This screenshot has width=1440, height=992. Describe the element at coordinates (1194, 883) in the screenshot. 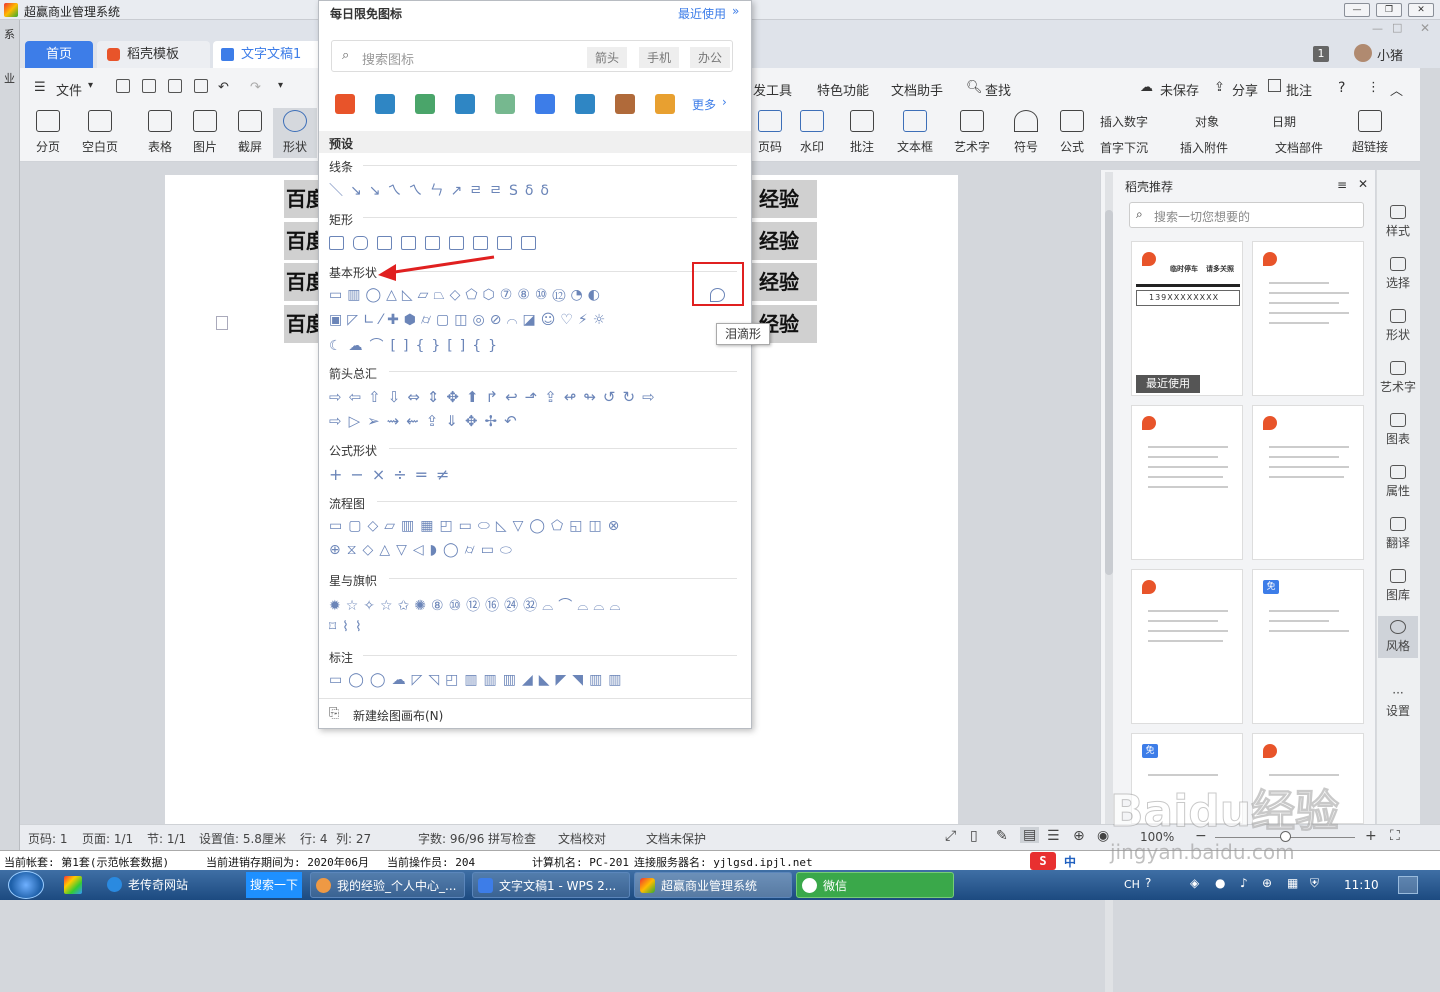

I see `tray-icon: ◈` at that location.